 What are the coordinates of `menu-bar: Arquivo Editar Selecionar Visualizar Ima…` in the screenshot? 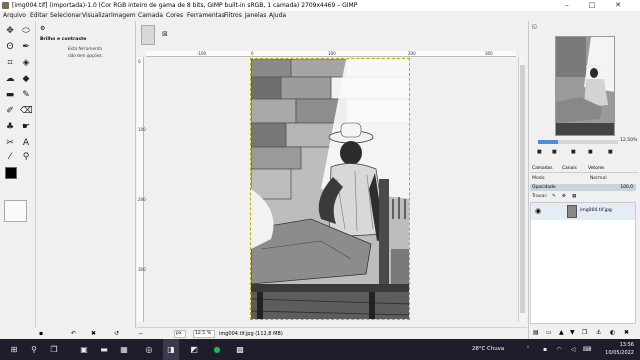 It's located at (320, 16).